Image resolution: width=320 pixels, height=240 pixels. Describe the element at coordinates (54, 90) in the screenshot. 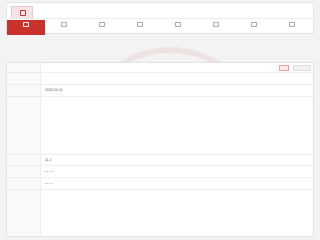

I see `field-value: 2023-03-01` at that location.